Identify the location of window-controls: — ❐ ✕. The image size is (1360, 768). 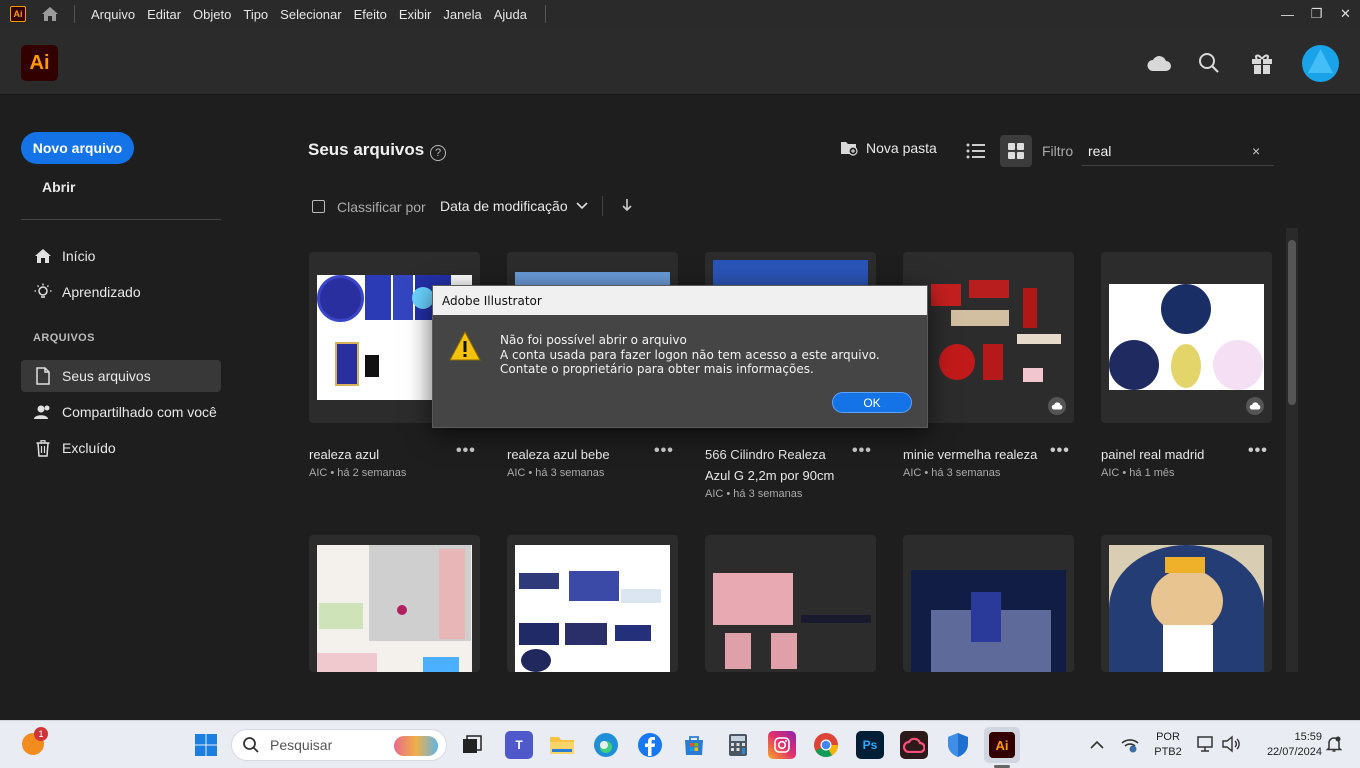
(1316, 14).